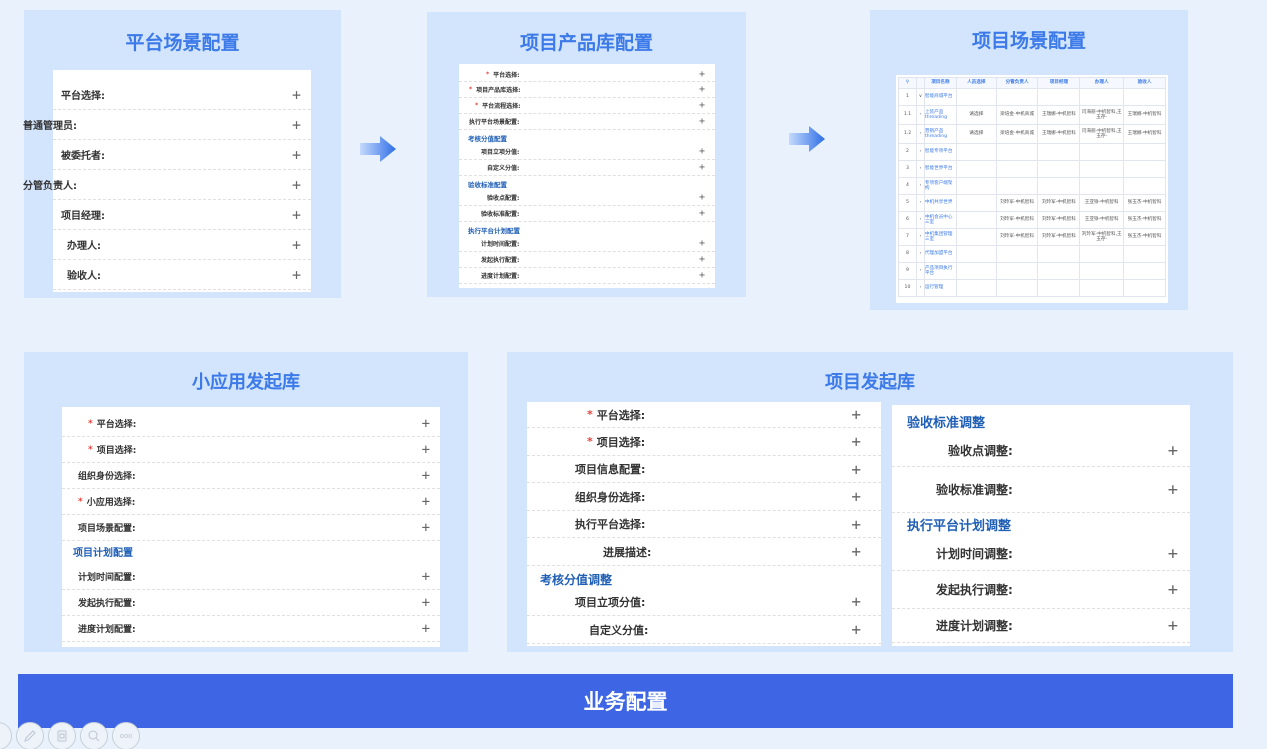 This screenshot has width=1267, height=749. I want to click on form-row: * 项目产品库选择: +, so click(587, 90).